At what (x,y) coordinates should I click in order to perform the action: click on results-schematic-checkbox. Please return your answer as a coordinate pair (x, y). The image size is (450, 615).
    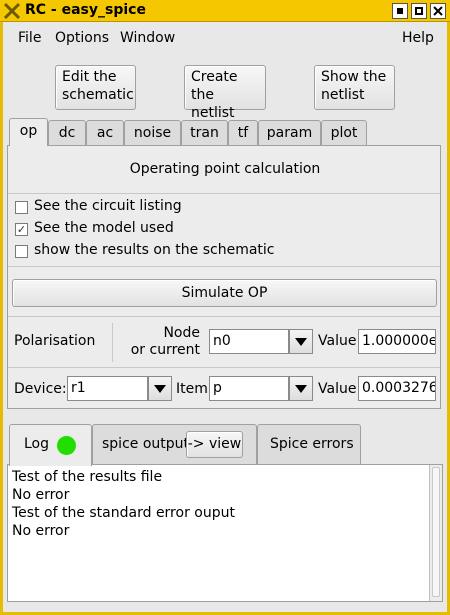
    Looking at the image, I should click on (21, 251).